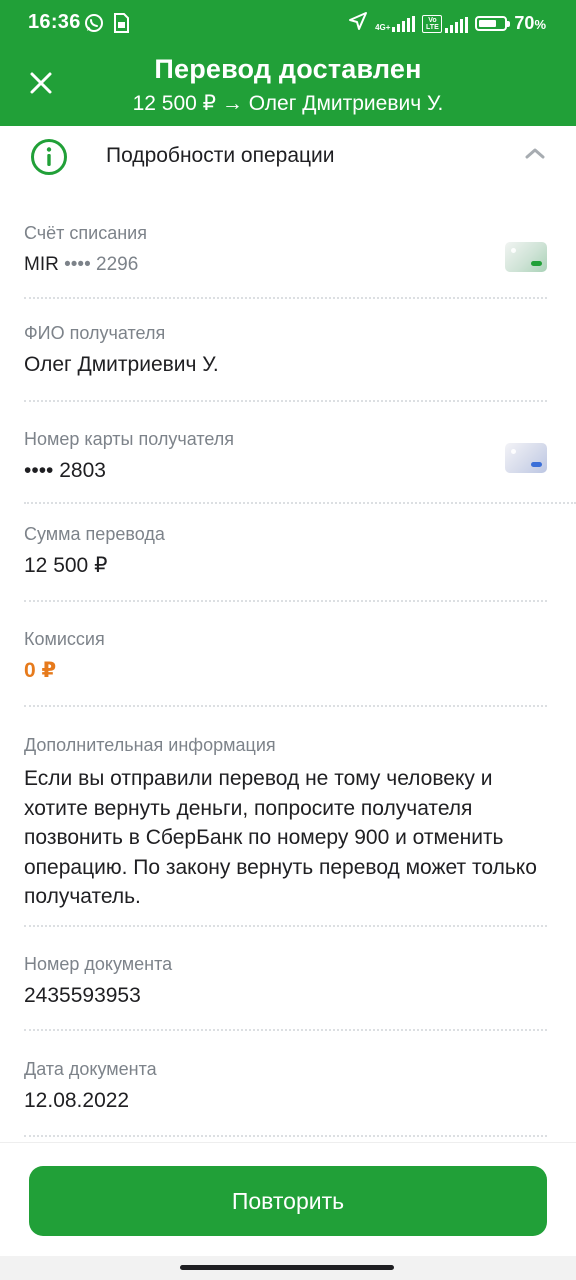 The width and height of the screenshot is (576, 1280). Describe the element at coordinates (77, 1100) in the screenshot. I see `field-value: 12.08.2022` at that location.